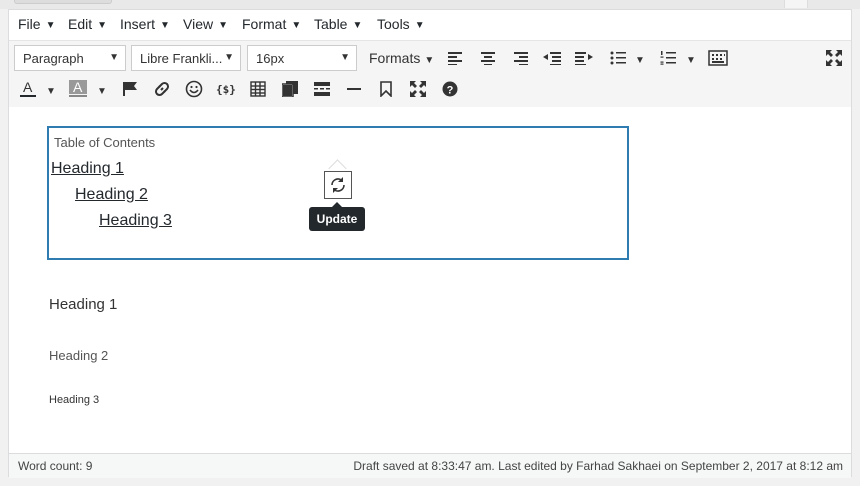 This screenshot has width=860, height=486. Describe the element at coordinates (386, 89) in the screenshot. I see `bookmark-icon` at that location.